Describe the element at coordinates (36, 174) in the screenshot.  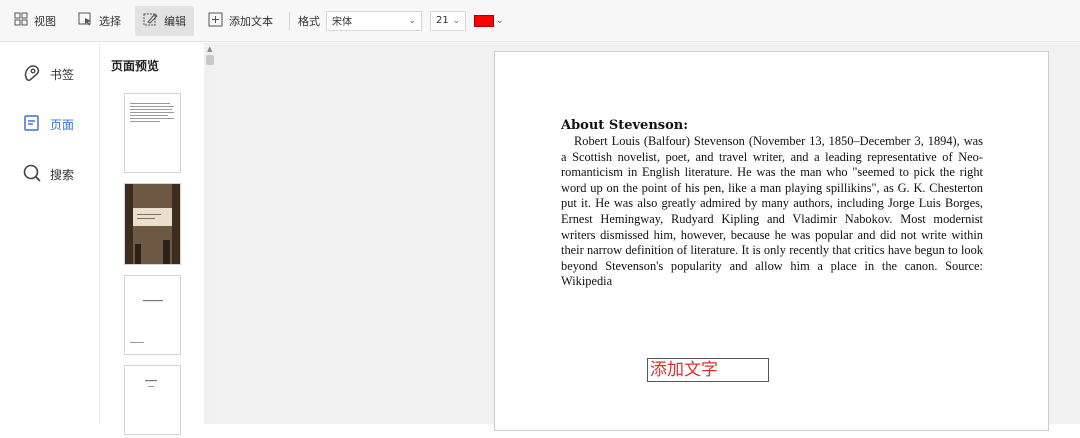
I see `search-icon` at that location.